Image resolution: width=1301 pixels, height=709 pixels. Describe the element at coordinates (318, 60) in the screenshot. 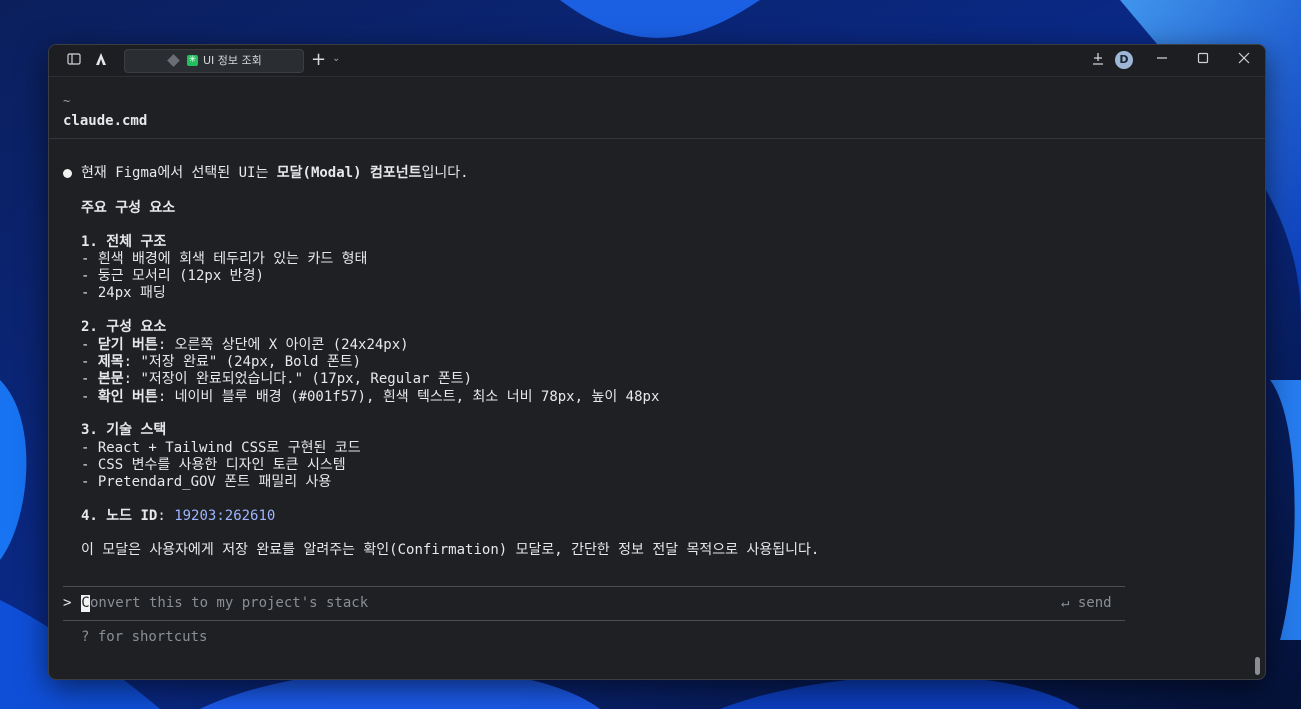

I see `new-tab-plus-icon: +` at that location.